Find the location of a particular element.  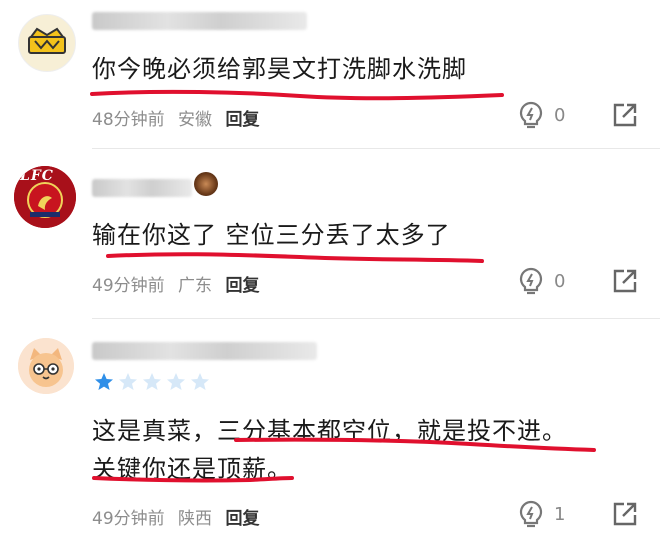

comment-meta: 49分钟前 广东 回复 is located at coordinates (179, 283).